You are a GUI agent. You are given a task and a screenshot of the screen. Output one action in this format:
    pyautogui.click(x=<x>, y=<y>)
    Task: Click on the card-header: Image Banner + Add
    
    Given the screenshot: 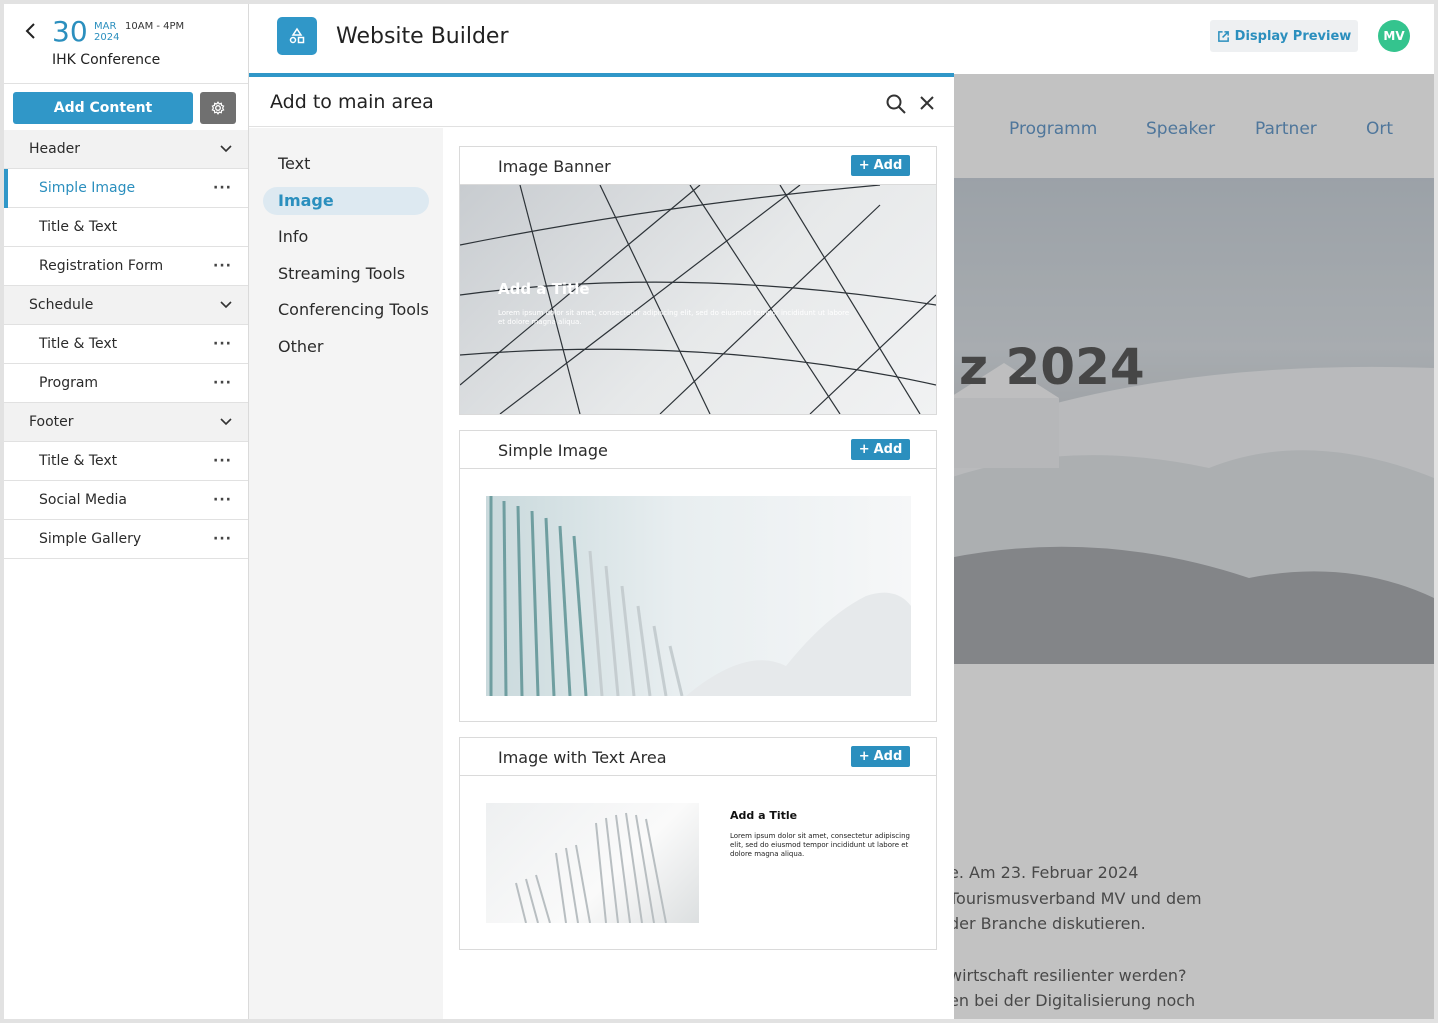 What is the action you would take?
    pyautogui.click(x=698, y=166)
    